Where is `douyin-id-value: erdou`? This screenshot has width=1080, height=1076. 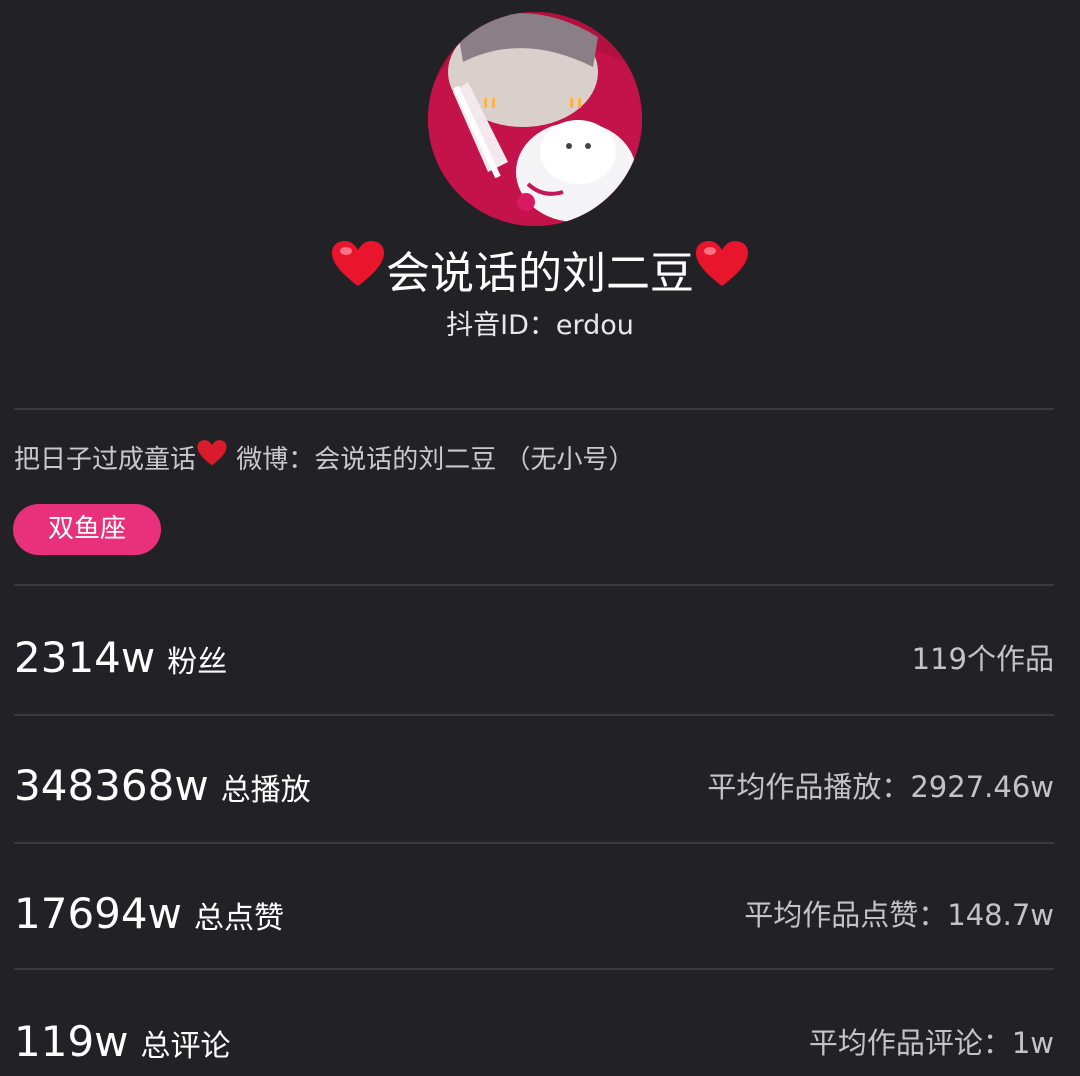
douyin-id-value: erdou is located at coordinates (594, 325).